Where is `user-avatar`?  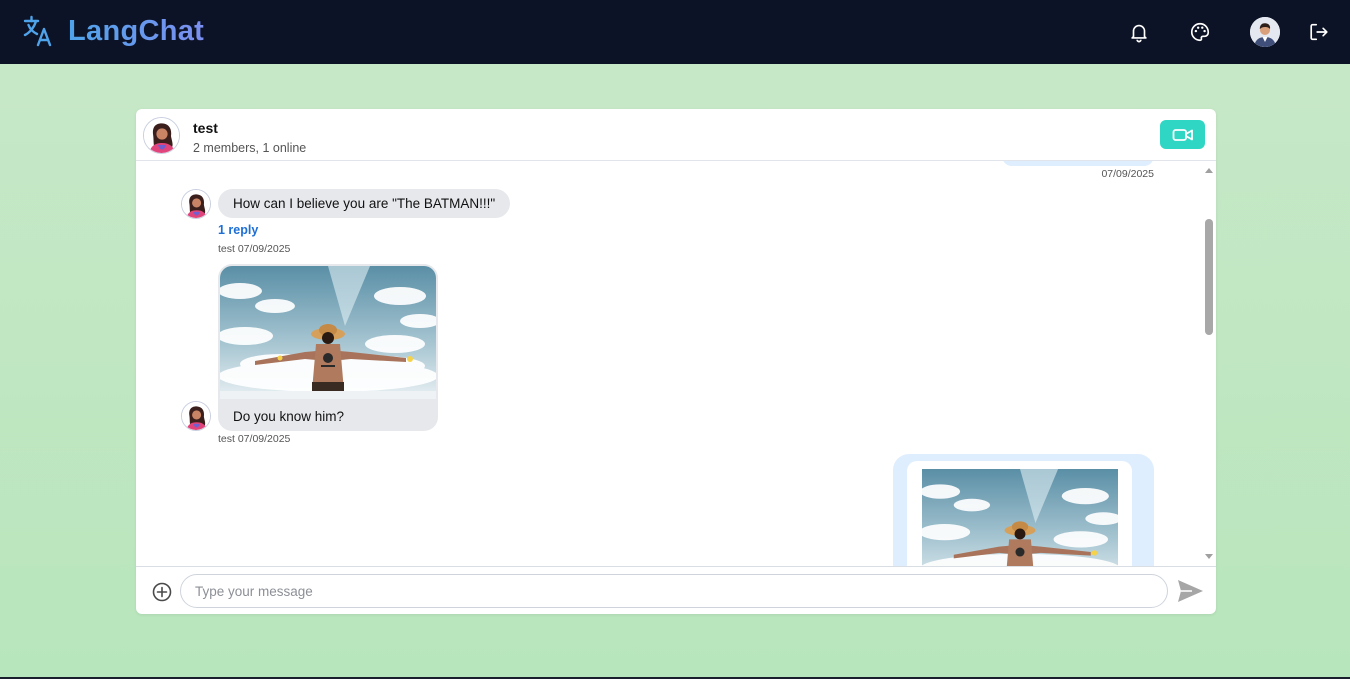 user-avatar is located at coordinates (1265, 32).